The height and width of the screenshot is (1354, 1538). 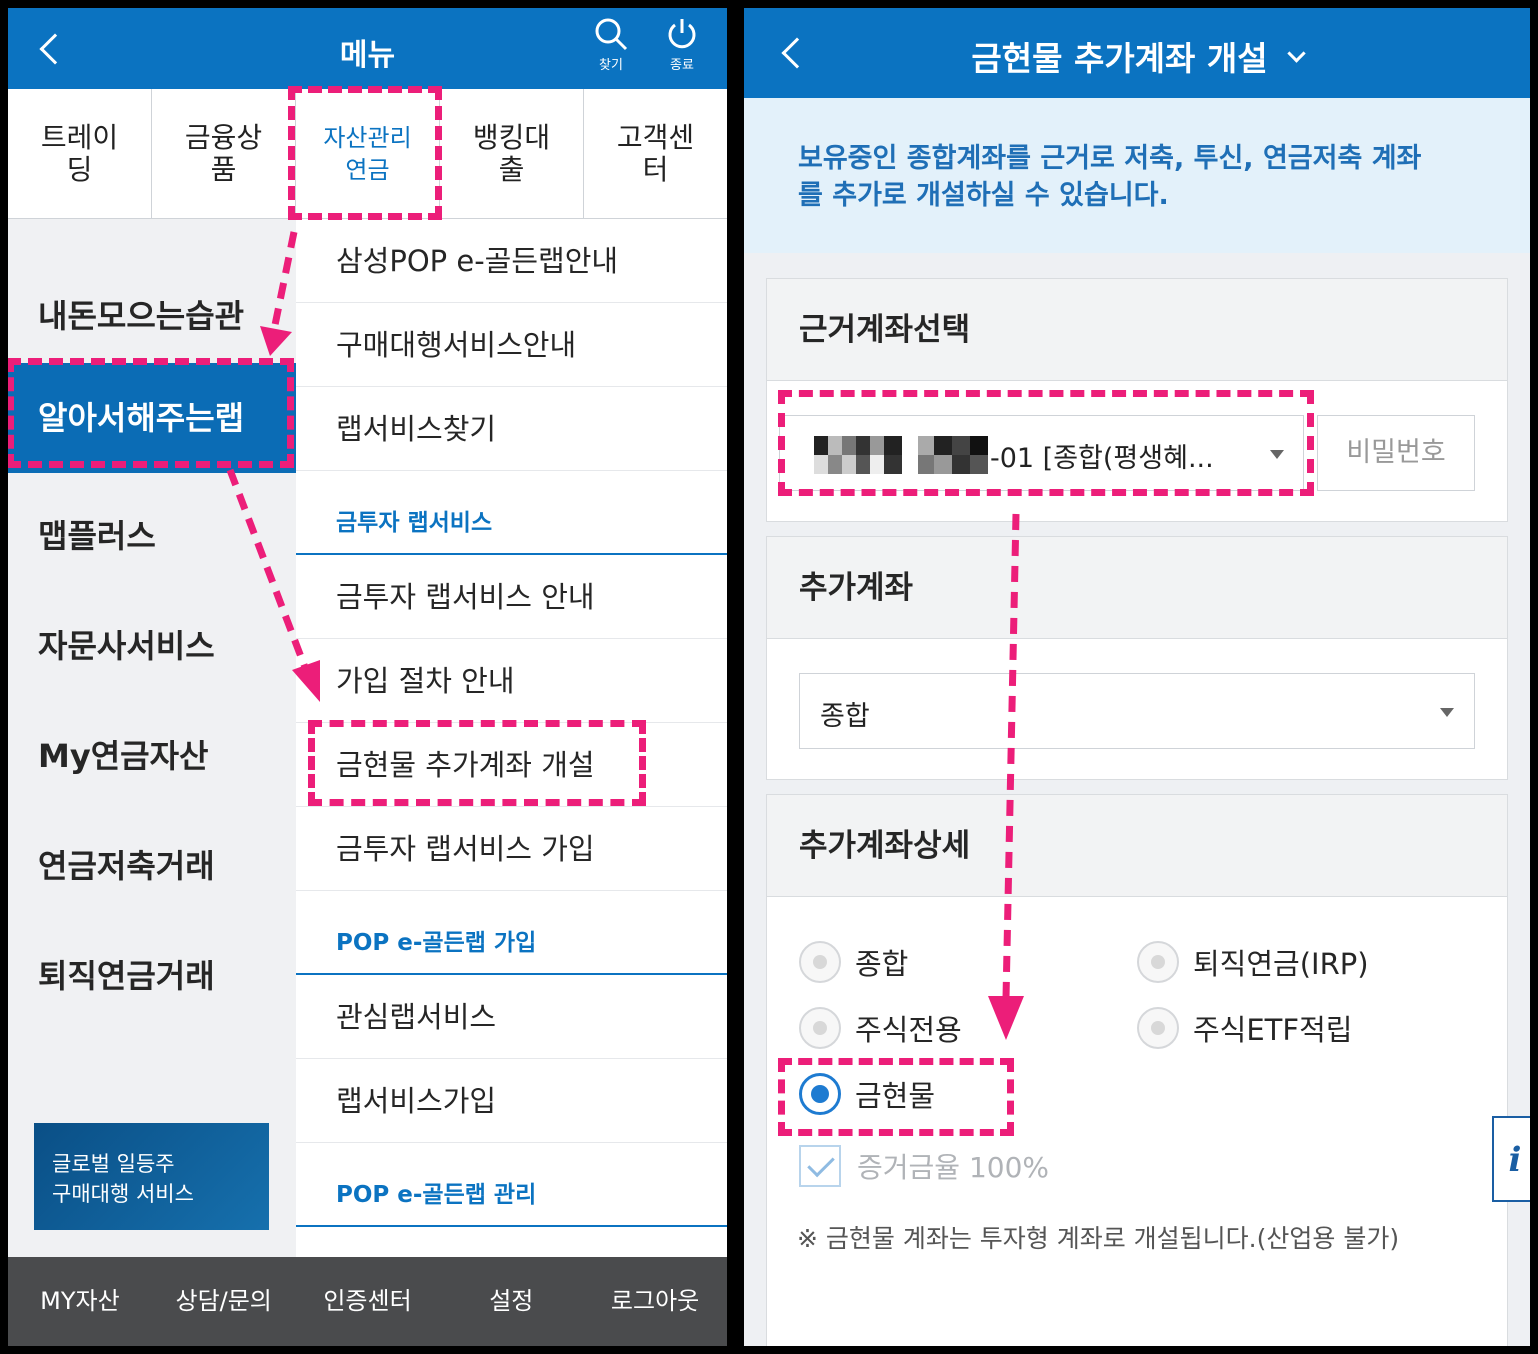 I want to click on power-label: 종료, so click(x=682, y=65).